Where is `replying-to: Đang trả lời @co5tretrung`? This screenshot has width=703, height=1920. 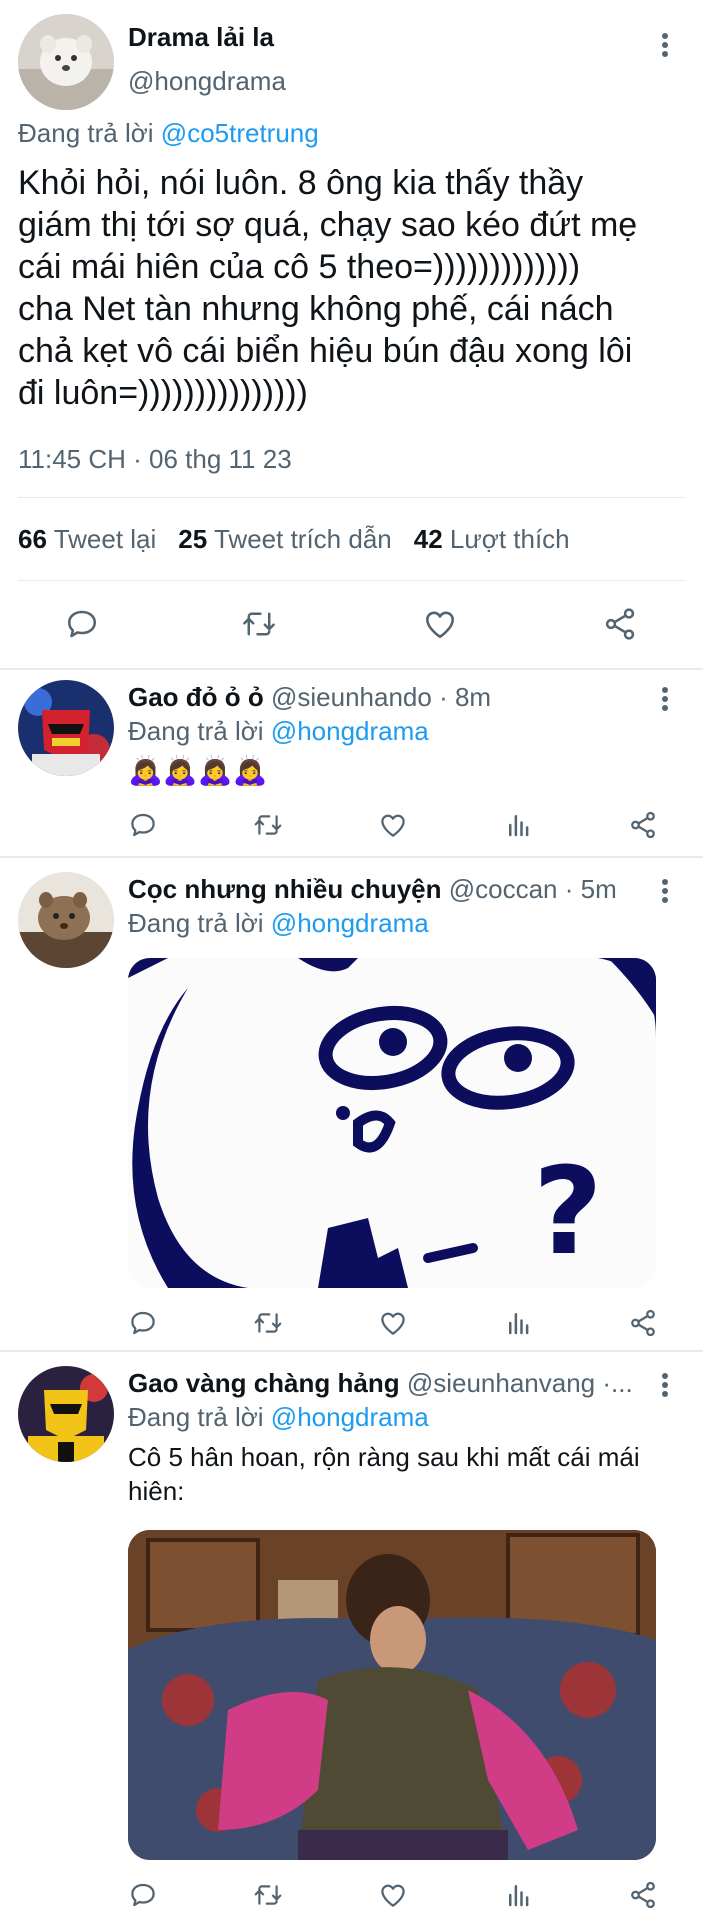
replying-to: Đang trả lời @co5tretrung is located at coordinates (168, 133).